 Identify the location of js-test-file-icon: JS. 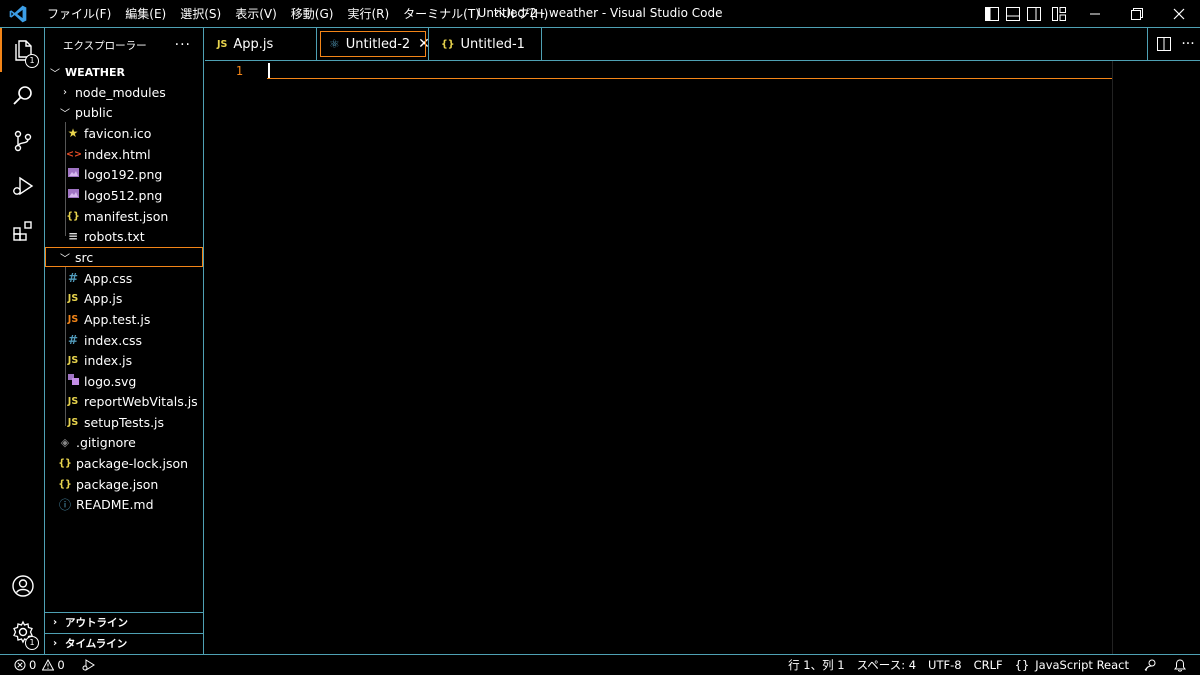
(73, 319).